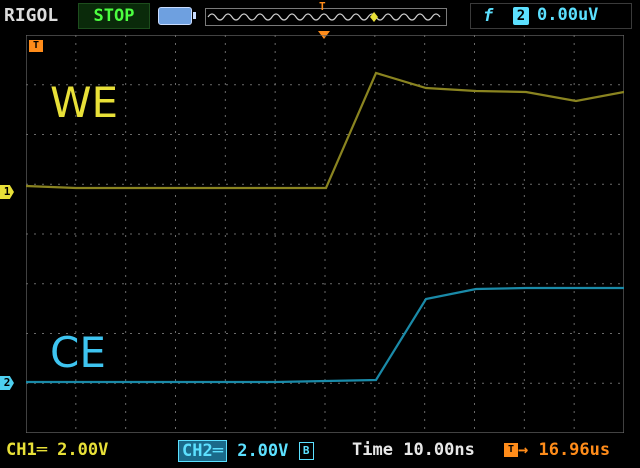  I want to click on trigger-level: 0.00uV, so click(568, 15).